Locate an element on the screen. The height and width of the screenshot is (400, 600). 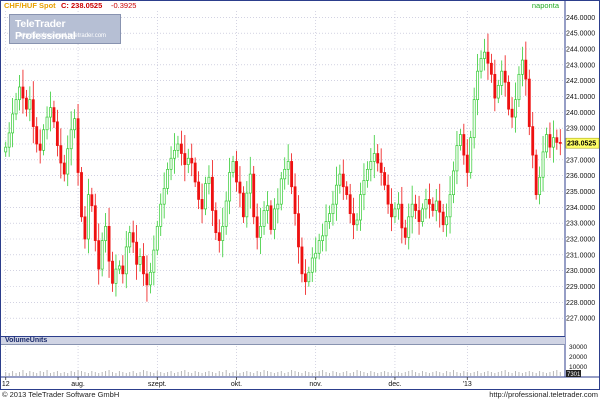
price-tick-label: 243.0000 is located at coordinates (580, 65).